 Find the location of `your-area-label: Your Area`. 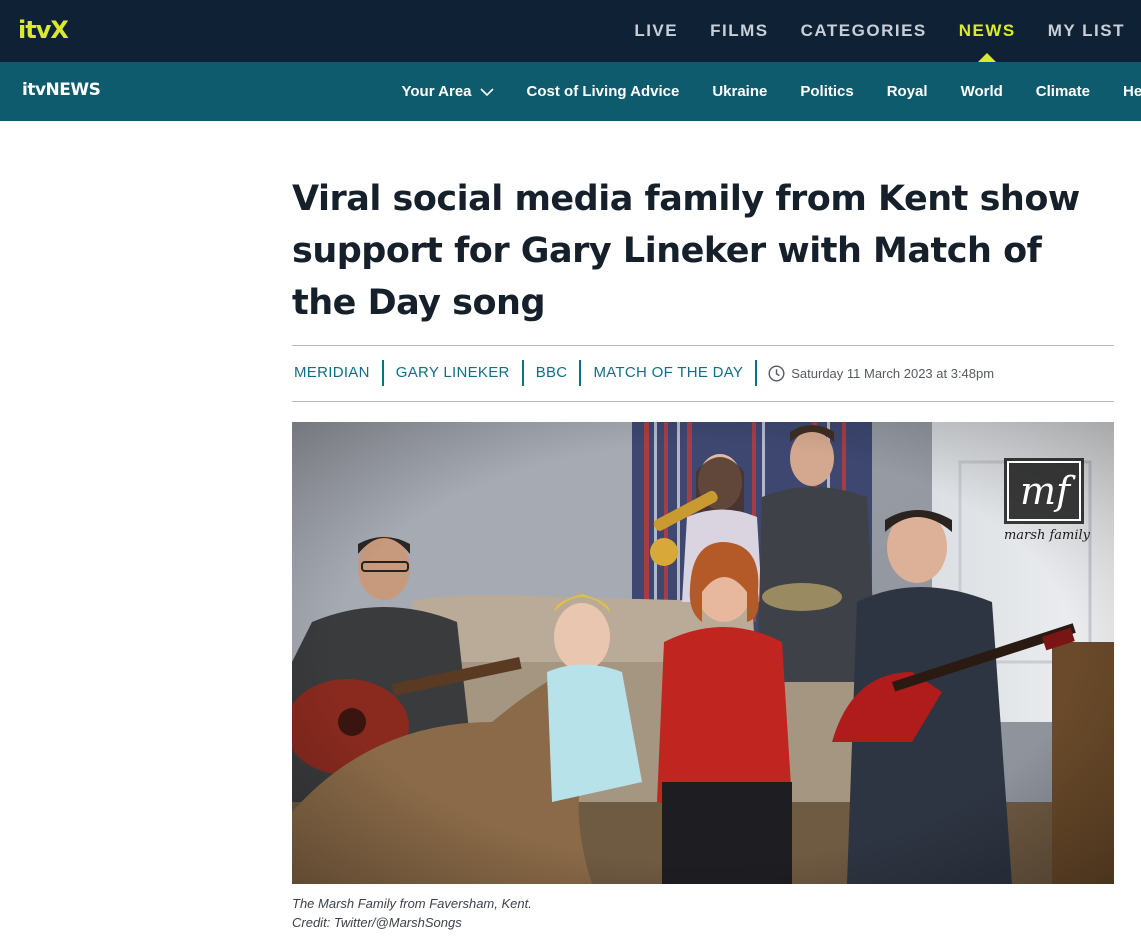

your-area-label: Your Area is located at coordinates (436, 91).